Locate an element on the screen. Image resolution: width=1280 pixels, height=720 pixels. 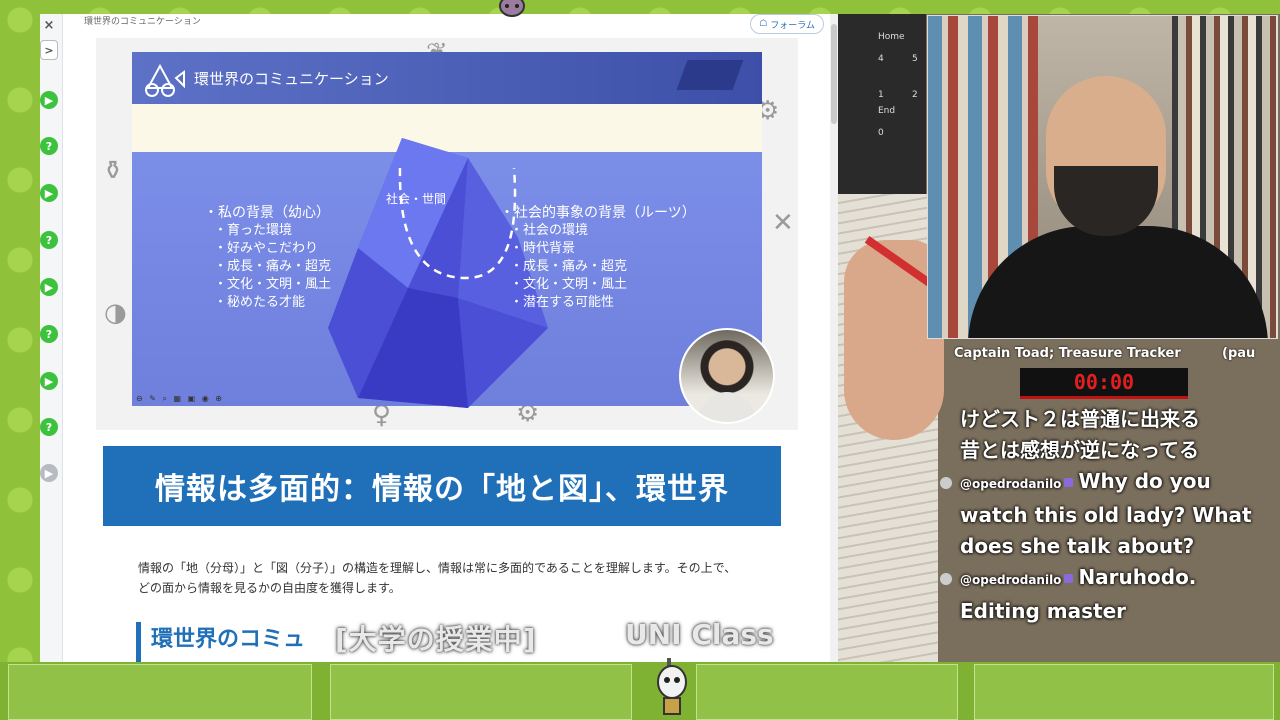
game-title: Captain Toad; Treasure Tracker is located at coordinates (1067, 353).